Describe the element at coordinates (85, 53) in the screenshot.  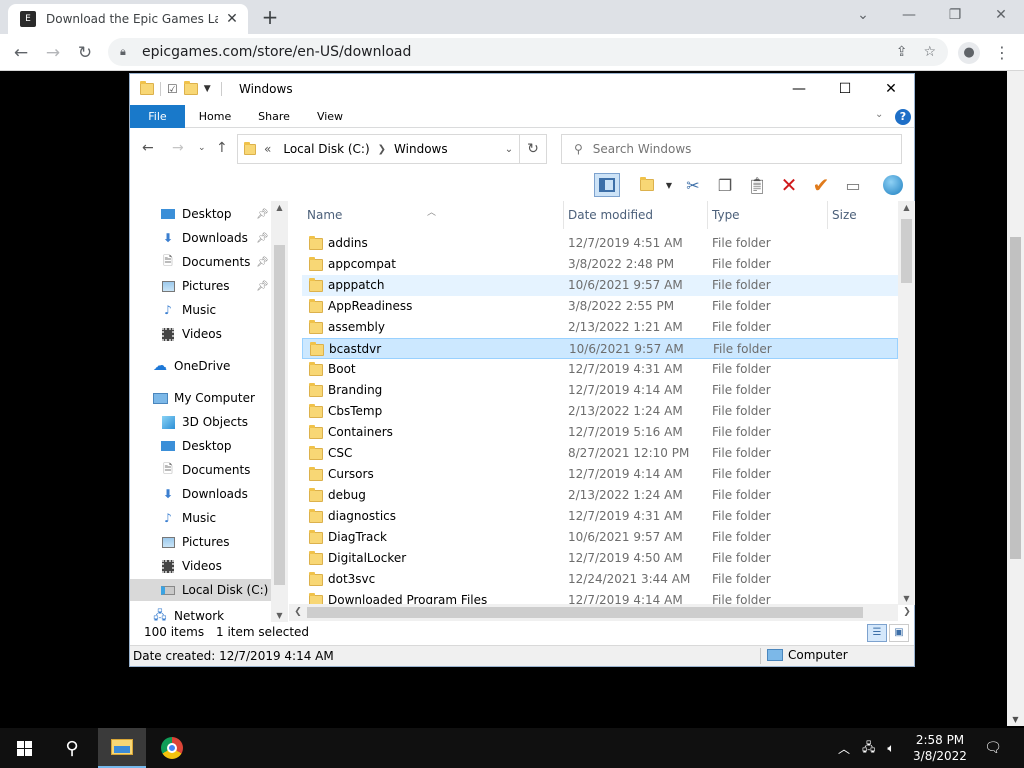
I see `reload-button: ↻` at that location.